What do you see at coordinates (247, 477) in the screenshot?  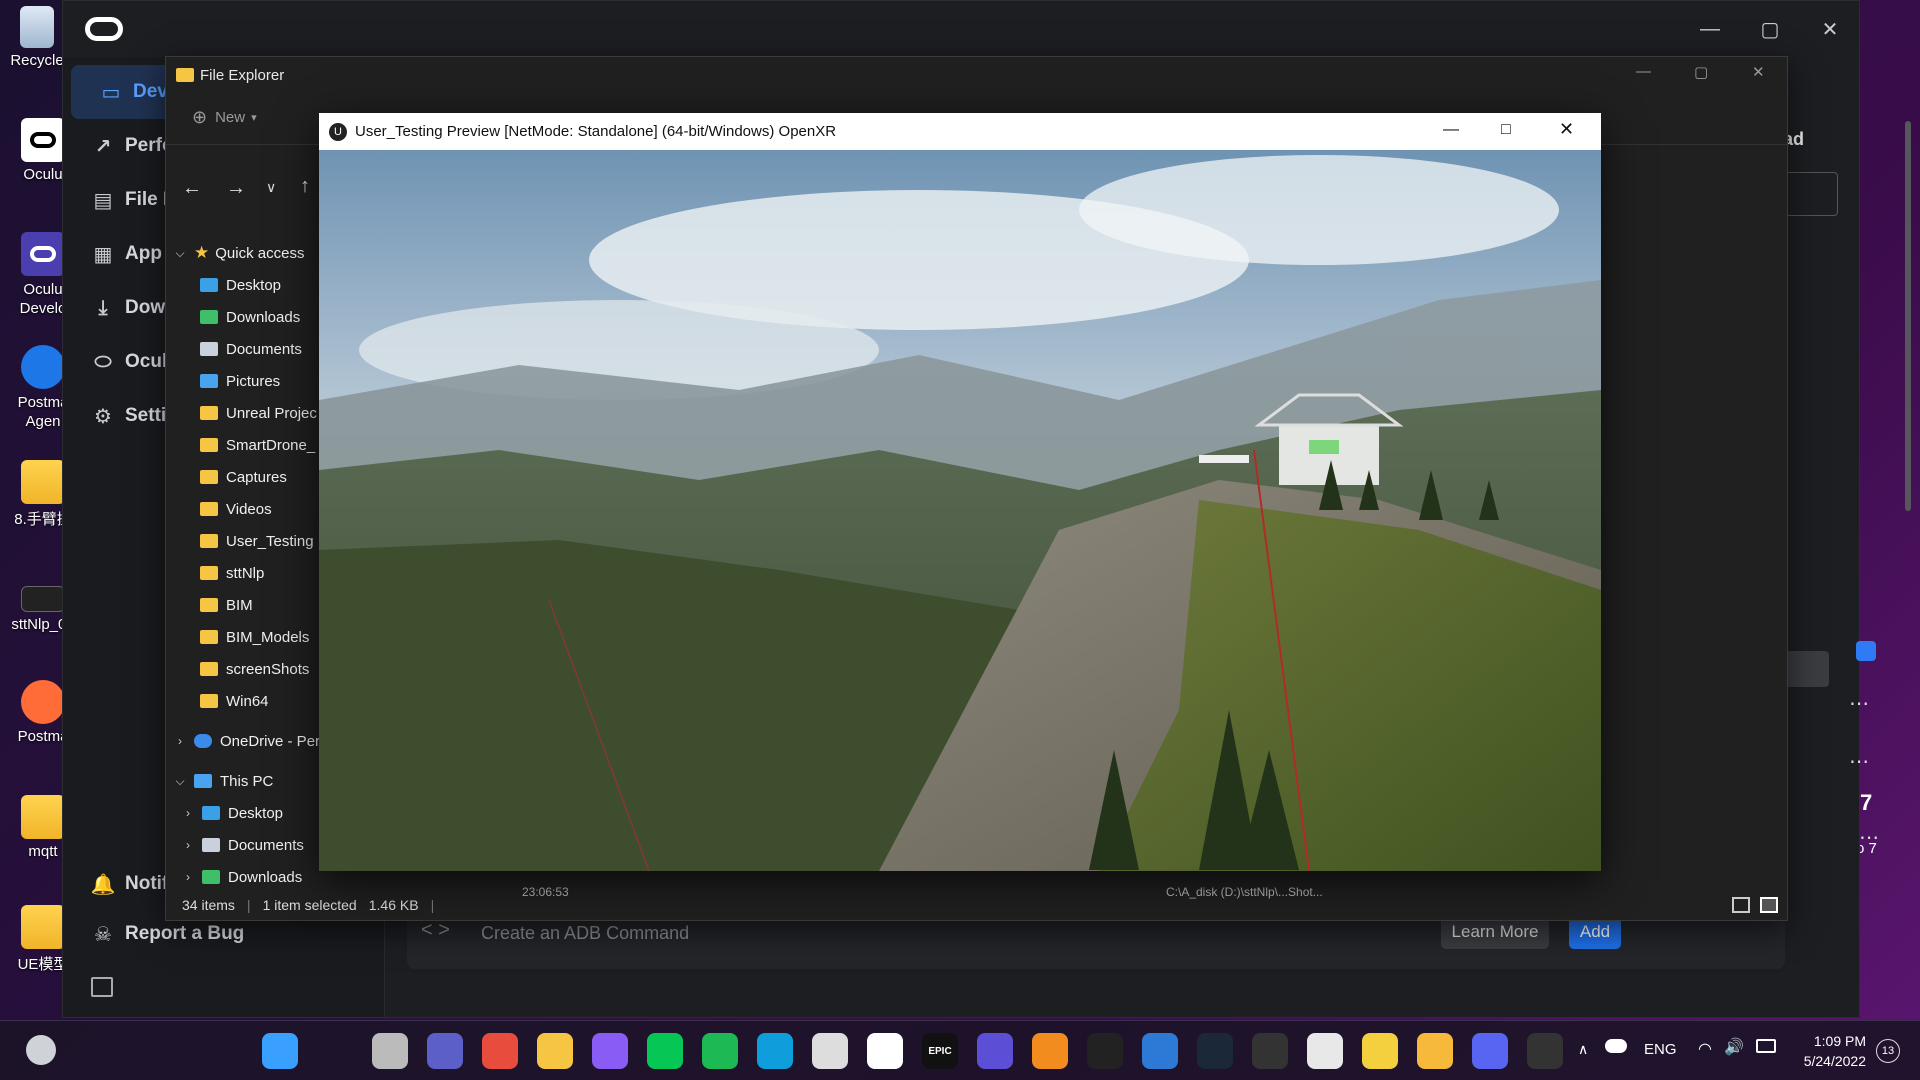 I see `nav-item: Captures` at bounding box center [247, 477].